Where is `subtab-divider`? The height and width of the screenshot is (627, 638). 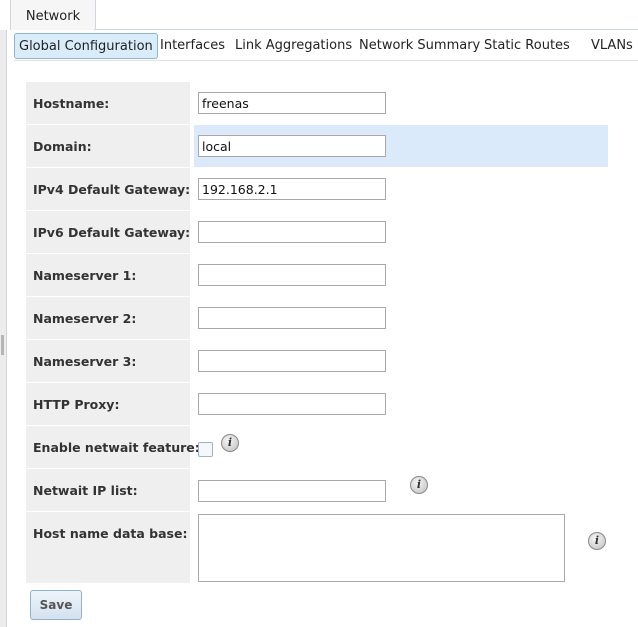
subtab-divider is located at coordinates (326, 60).